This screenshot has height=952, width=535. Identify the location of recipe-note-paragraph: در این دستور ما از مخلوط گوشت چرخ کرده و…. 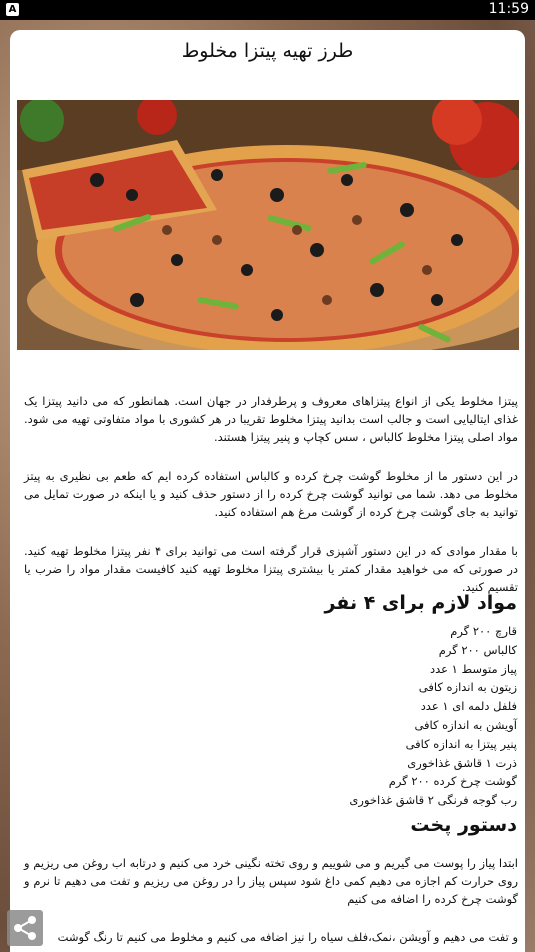
(271, 493).